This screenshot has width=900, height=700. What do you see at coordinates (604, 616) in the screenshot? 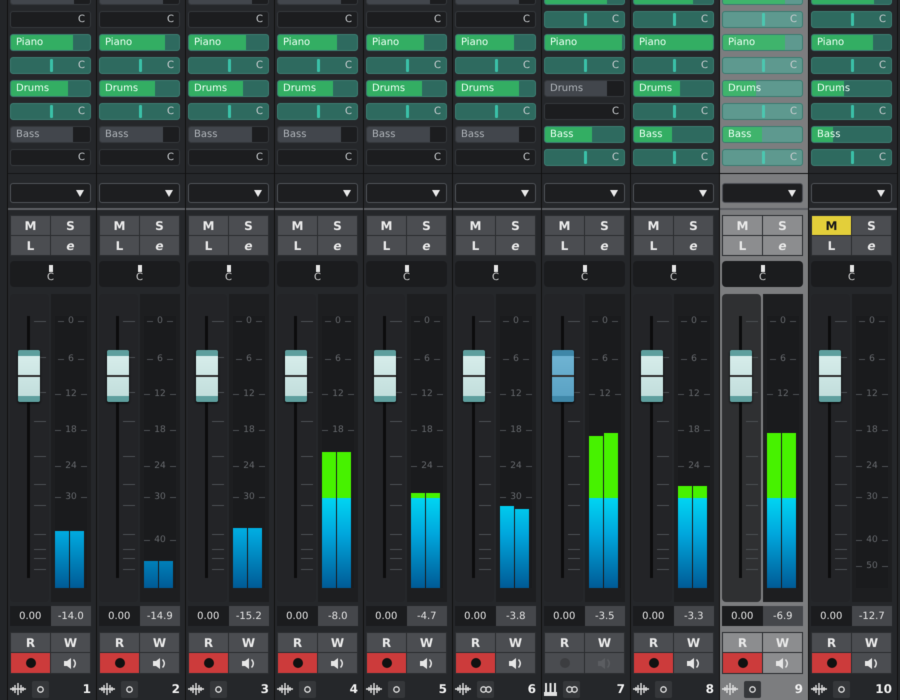
I see `peak-value: -3.5` at bounding box center [604, 616].